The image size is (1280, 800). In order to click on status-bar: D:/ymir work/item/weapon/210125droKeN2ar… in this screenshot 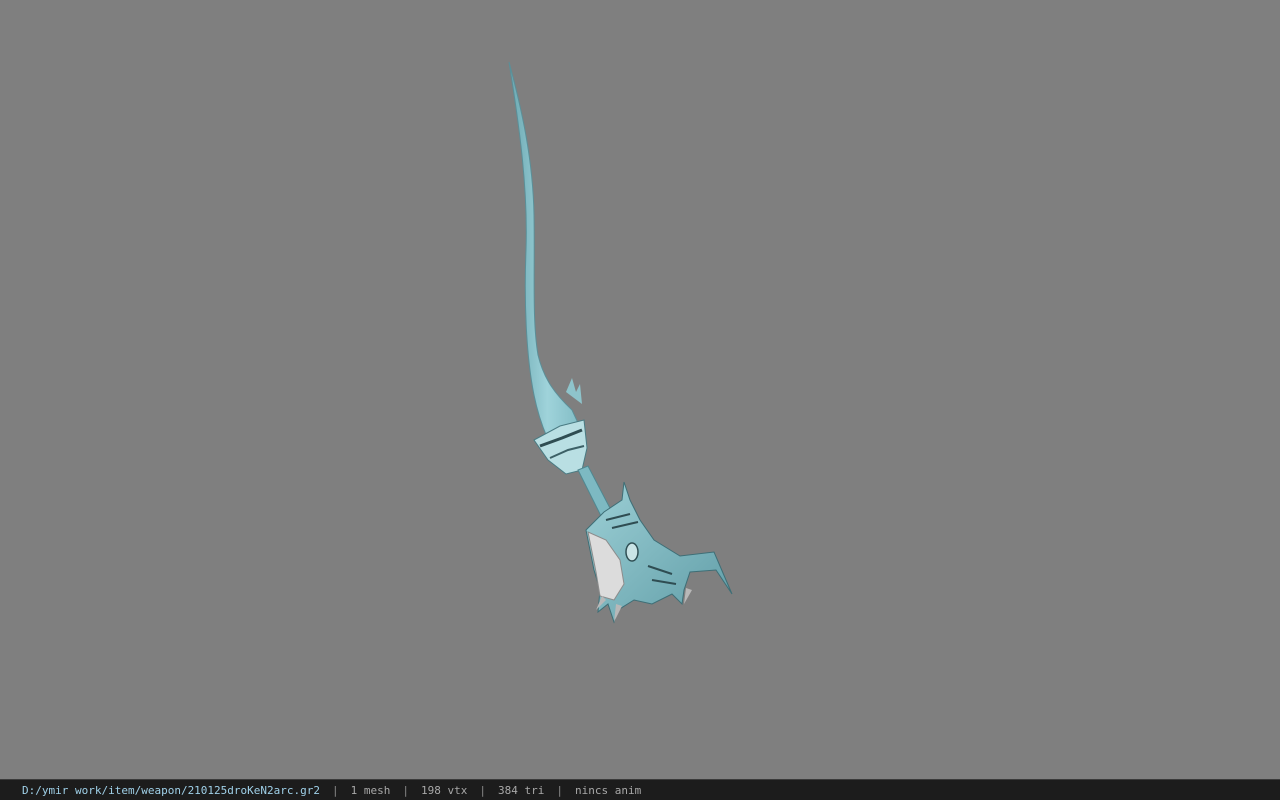, I will do `click(640, 789)`.